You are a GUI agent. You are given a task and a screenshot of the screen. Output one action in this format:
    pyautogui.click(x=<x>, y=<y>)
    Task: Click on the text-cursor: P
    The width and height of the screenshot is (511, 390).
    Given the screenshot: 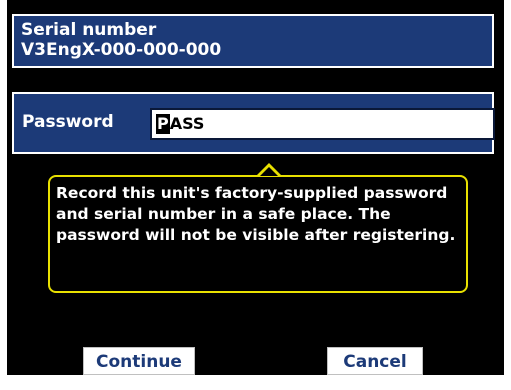 What is the action you would take?
    pyautogui.click(x=163, y=124)
    